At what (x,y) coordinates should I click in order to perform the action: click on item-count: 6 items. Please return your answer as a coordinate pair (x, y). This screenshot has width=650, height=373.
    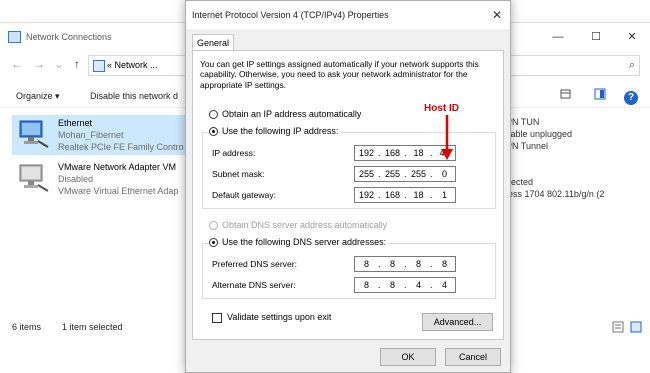
    Looking at the image, I should click on (27, 327).